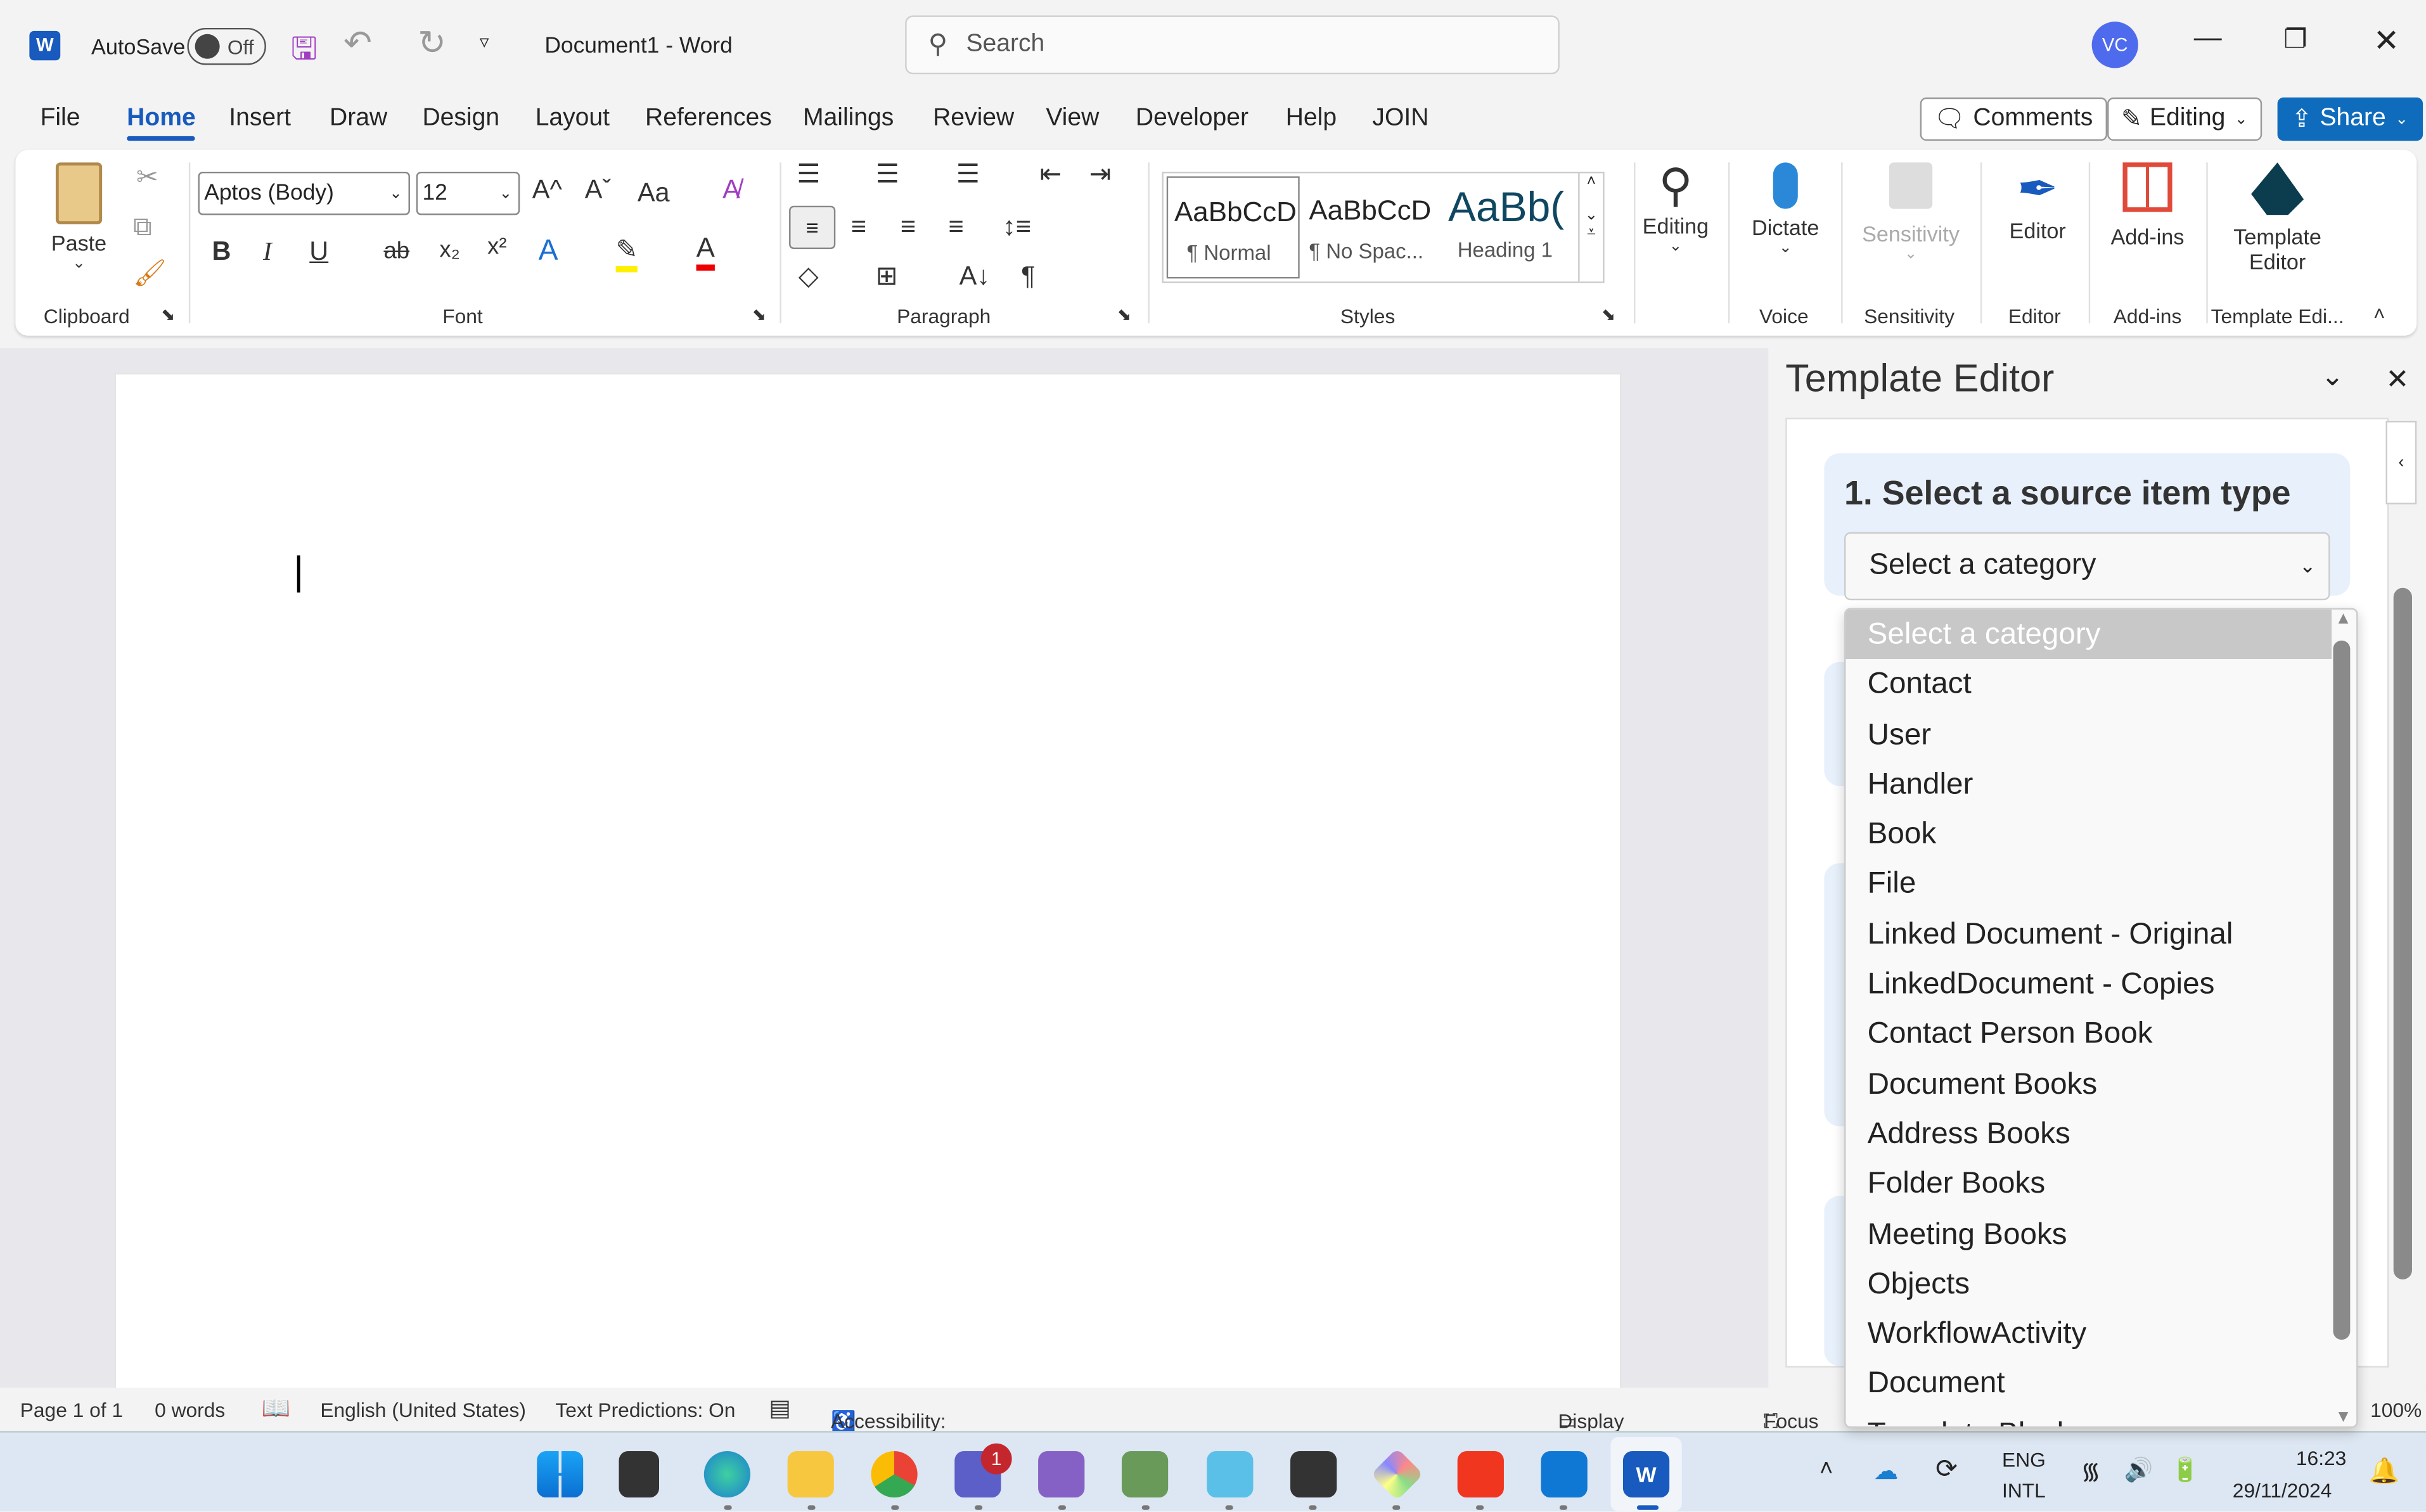 This screenshot has width=2426, height=1512. I want to click on search-box: ⚲ Search, so click(1232, 45).